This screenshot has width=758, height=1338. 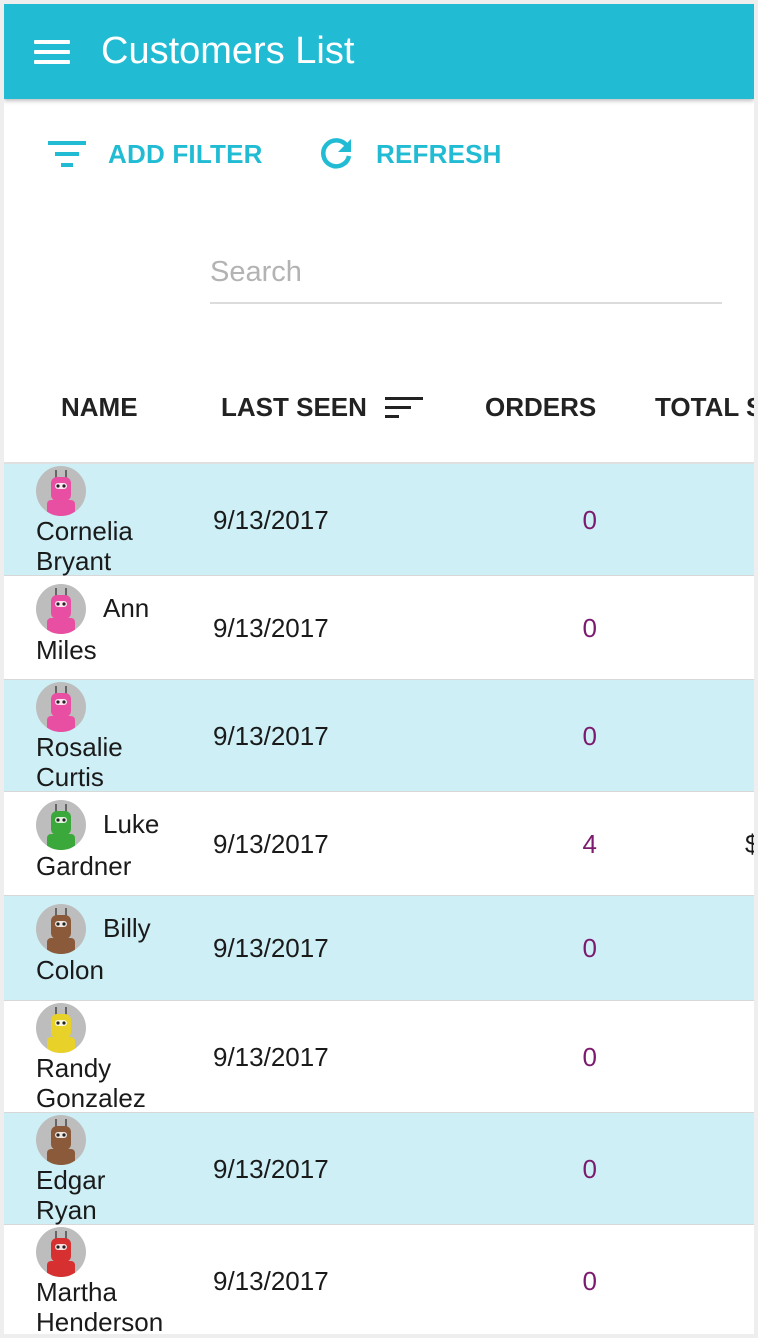 What do you see at coordinates (91, 1098) in the screenshot?
I see `customer-last-name: Gonzalez` at bounding box center [91, 1098].